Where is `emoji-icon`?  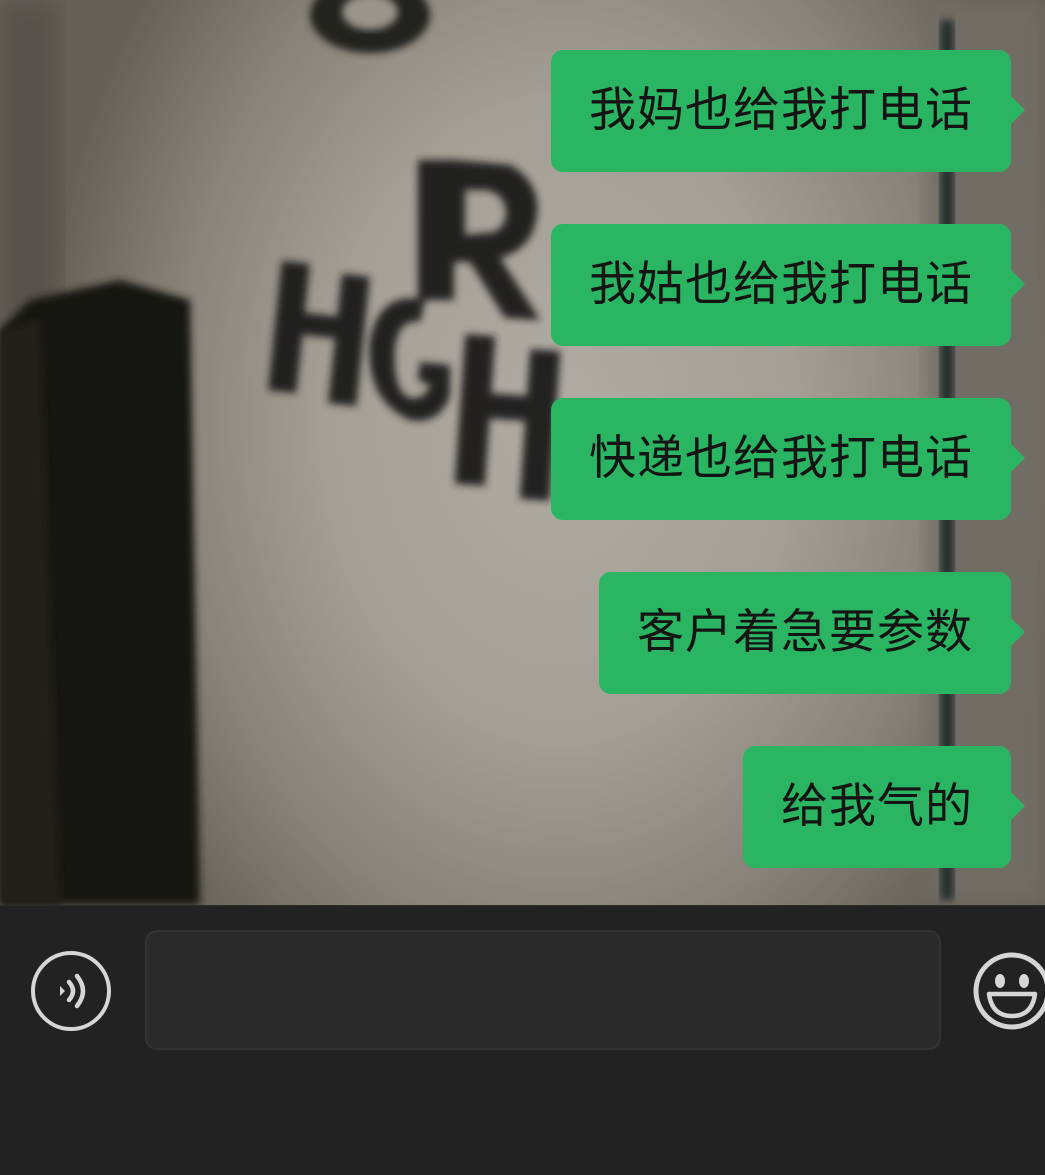
emoji-icon is located at coordinates (1008, 991).